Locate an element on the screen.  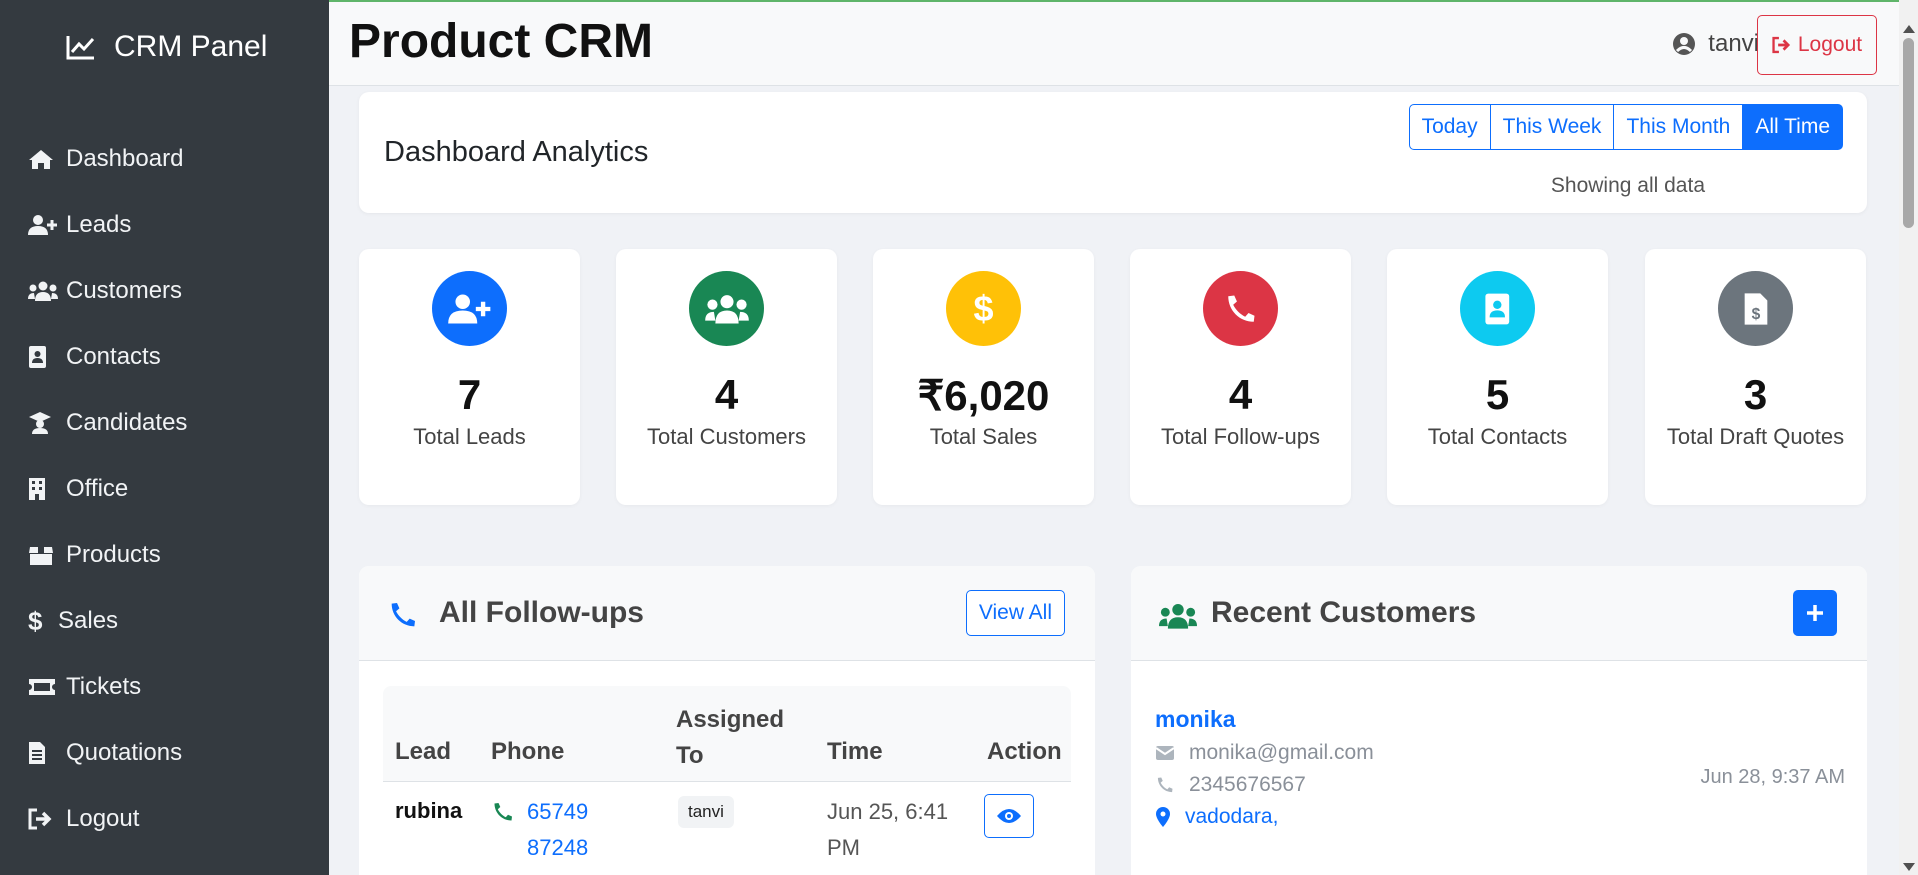
stat-card-draft-quotes: $ 3 Total Draft Quotes is located at coordinates (1755, 377).